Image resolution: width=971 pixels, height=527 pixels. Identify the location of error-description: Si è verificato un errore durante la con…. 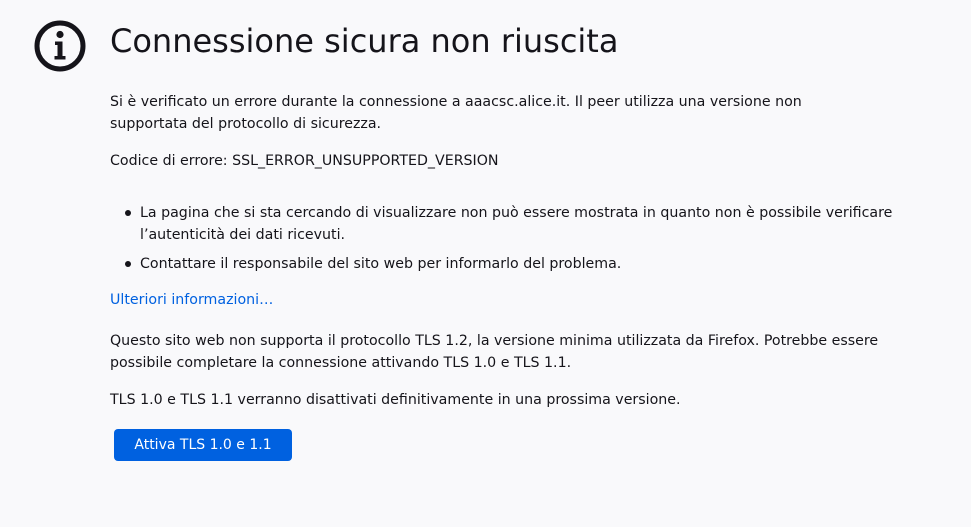
(456, 113).